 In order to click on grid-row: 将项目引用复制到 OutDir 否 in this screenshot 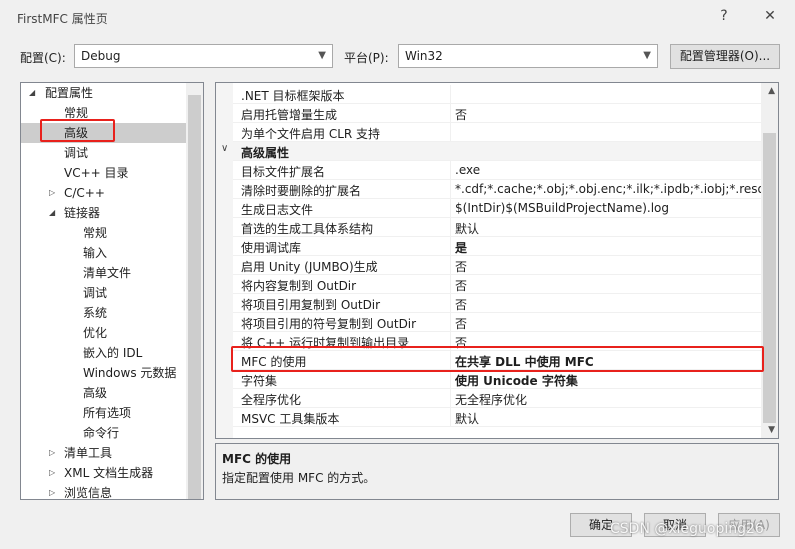, I will do `click(498, 303)`.